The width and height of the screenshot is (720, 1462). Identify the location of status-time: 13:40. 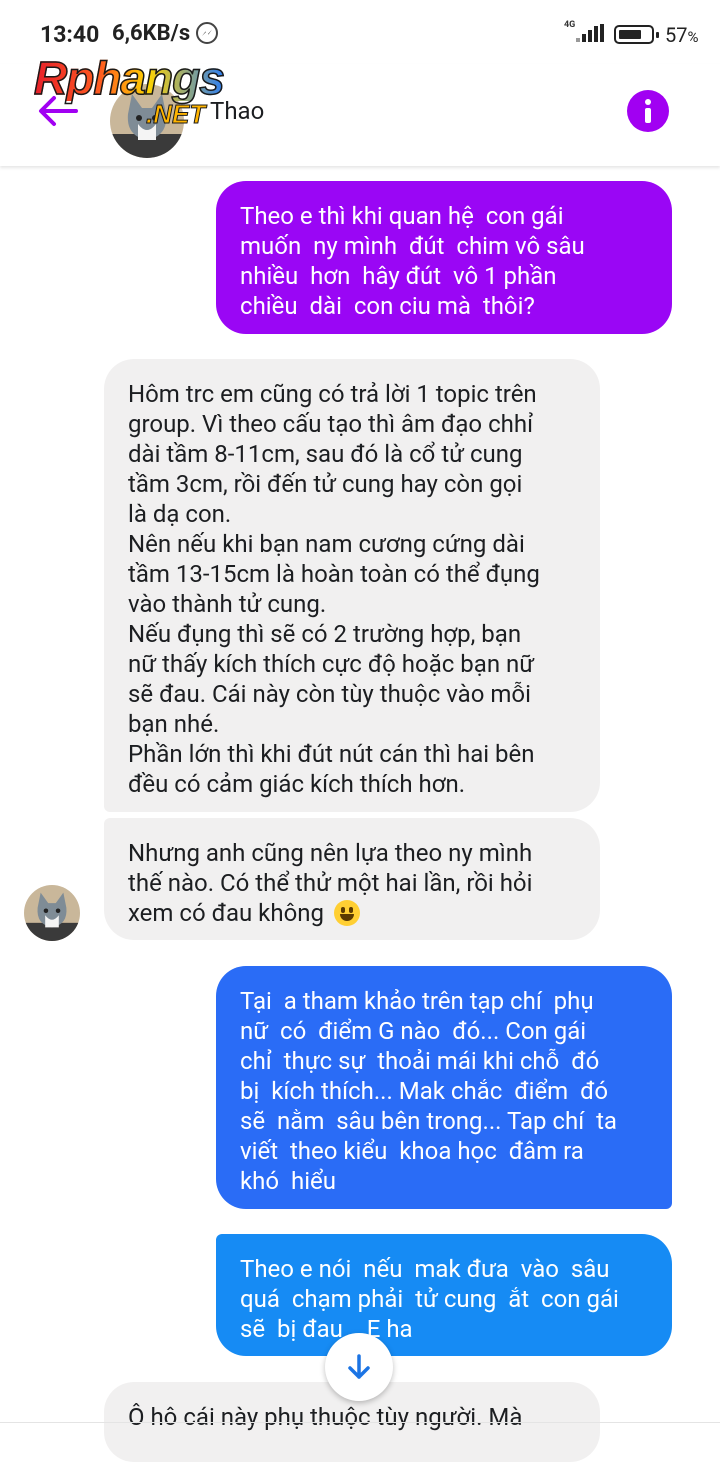
(70, 34).